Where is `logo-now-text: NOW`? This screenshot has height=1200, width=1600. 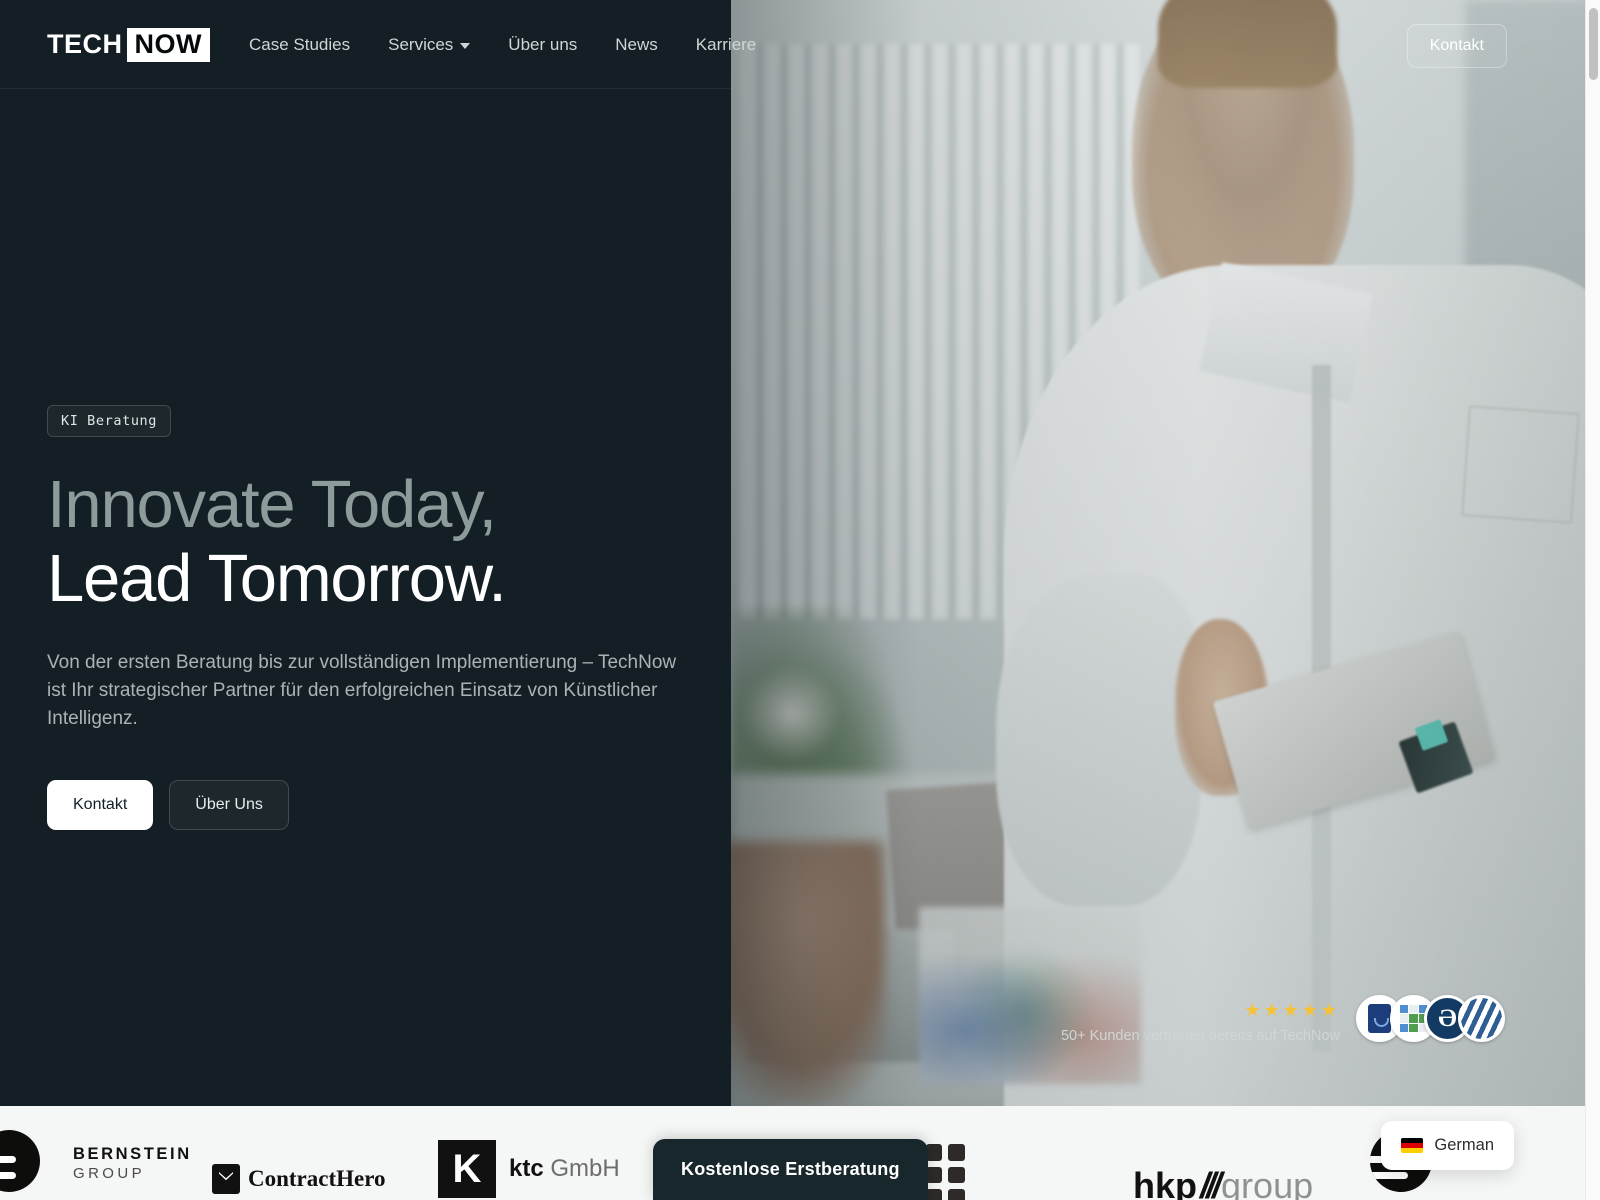
logo-now-text: NOW is located at coordinates (168, 44).